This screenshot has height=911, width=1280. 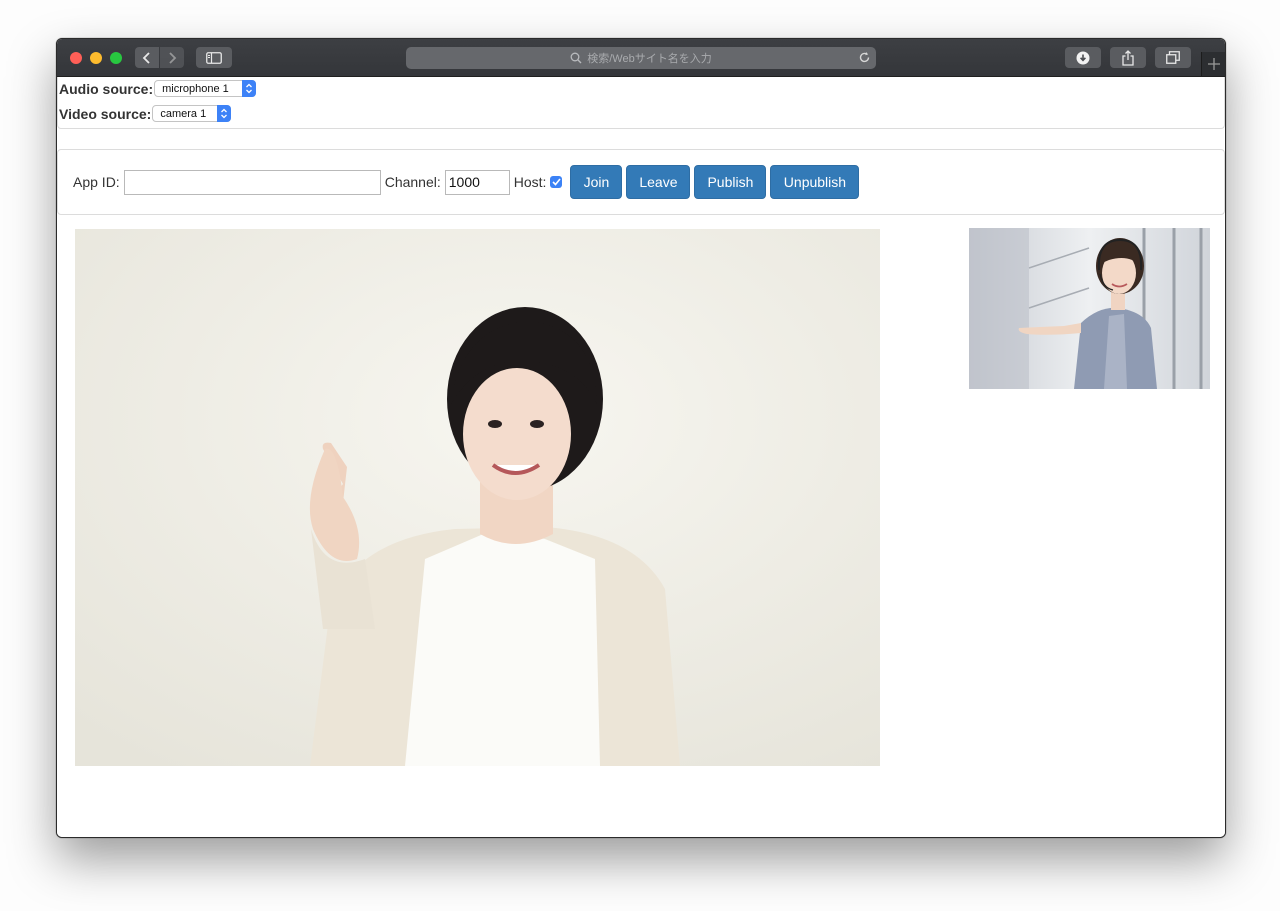 What do you see at coordinates (183, 113) in the screenshot?
I see `video-source-value: camera 1` at bounding box center [183, 113].